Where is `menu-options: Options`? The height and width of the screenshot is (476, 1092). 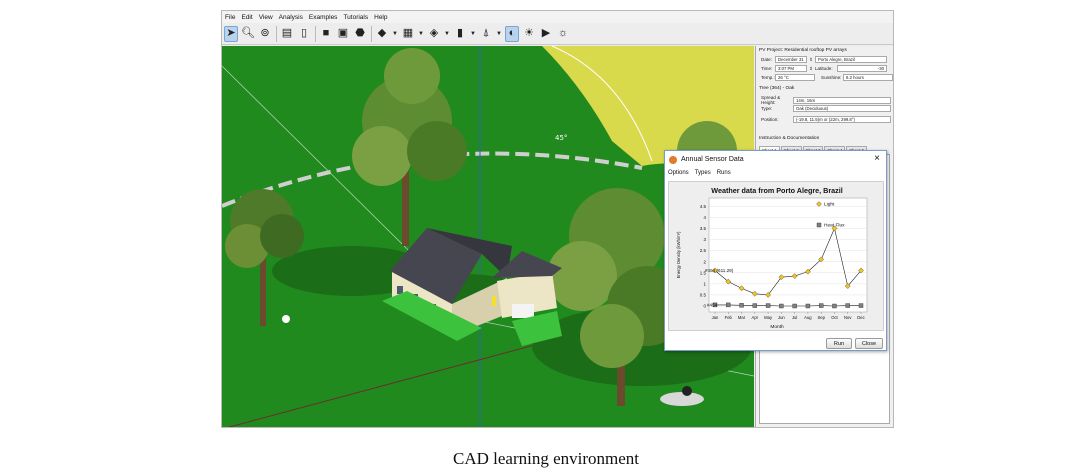 menu-options: Options is located at coordinates (678, 174).